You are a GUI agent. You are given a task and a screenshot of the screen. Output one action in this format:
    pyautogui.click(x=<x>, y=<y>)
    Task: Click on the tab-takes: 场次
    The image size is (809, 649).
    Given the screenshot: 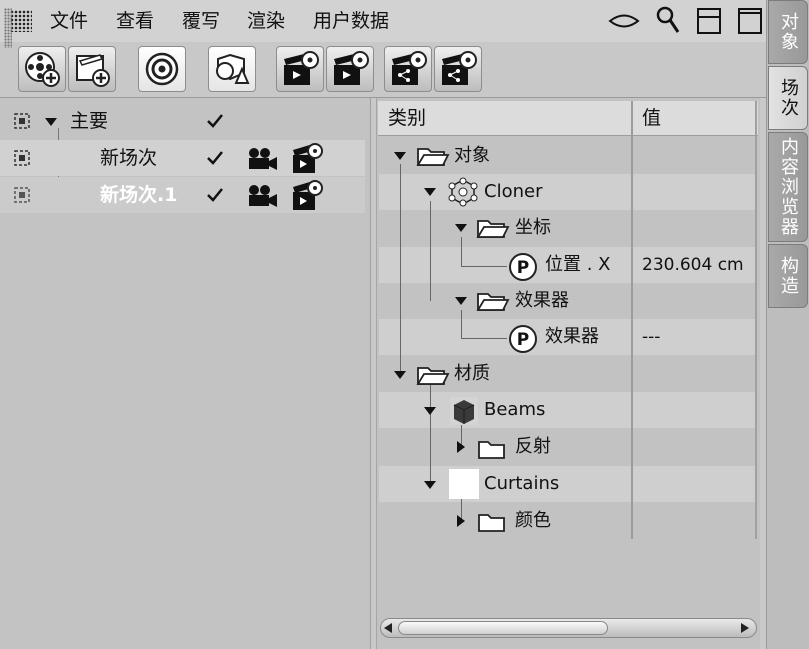 What is the action you would take?
    pyautogui.click(x=788, y=98)
    